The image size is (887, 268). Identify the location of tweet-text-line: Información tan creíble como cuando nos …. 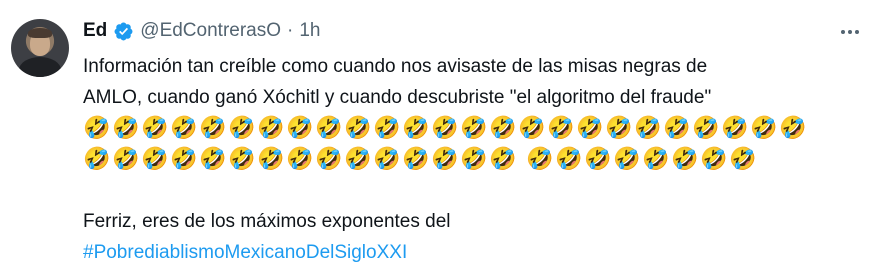
(395, 66).